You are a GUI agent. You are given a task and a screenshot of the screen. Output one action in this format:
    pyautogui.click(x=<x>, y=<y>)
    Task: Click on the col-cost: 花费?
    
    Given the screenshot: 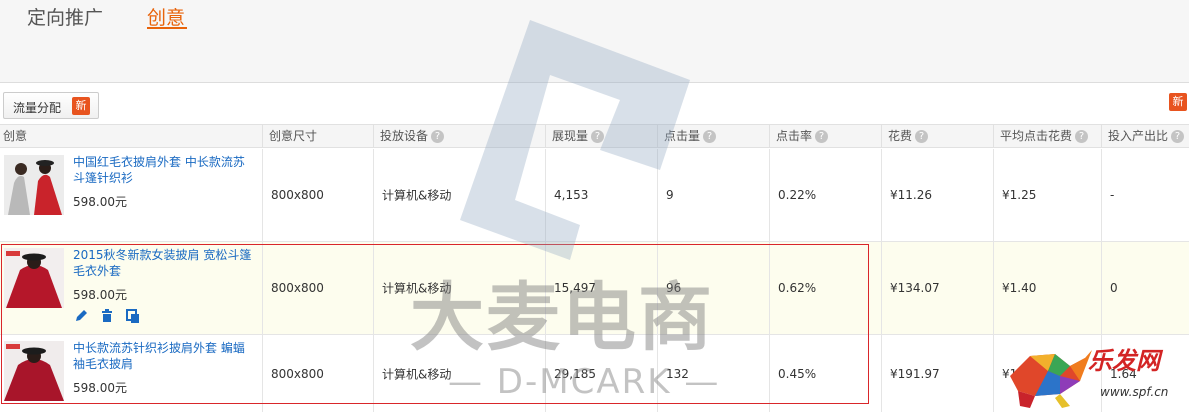 What is the action you would take?
    pyautogui.click(x=937, y=136)
    